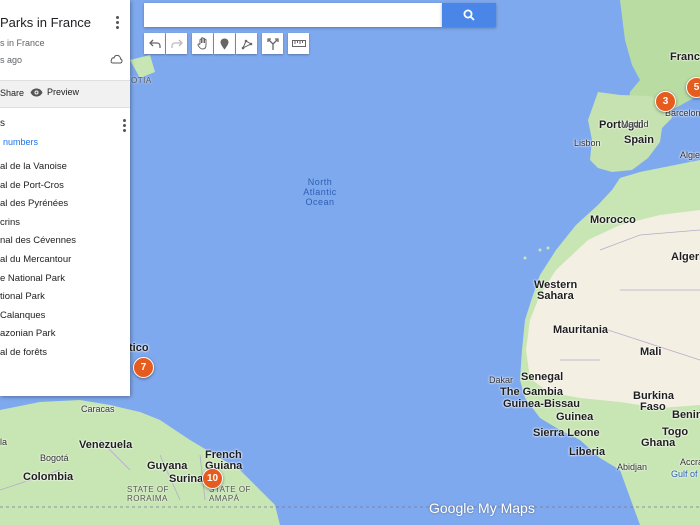 This screenshot has height=525, width=700. I want to click on share-button: Share, so click(12, 93).